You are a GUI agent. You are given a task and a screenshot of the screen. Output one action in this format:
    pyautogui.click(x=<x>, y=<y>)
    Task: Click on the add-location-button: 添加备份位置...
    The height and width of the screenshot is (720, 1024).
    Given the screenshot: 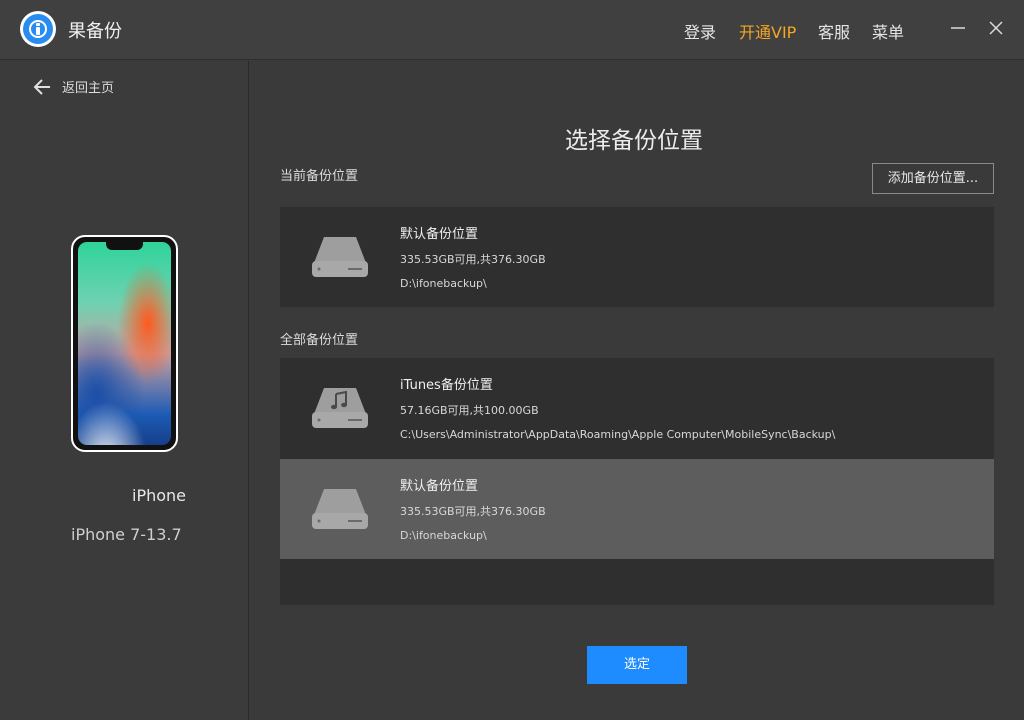 What is the action you would take?
    pyautogui.click(x=933, y=178)
    